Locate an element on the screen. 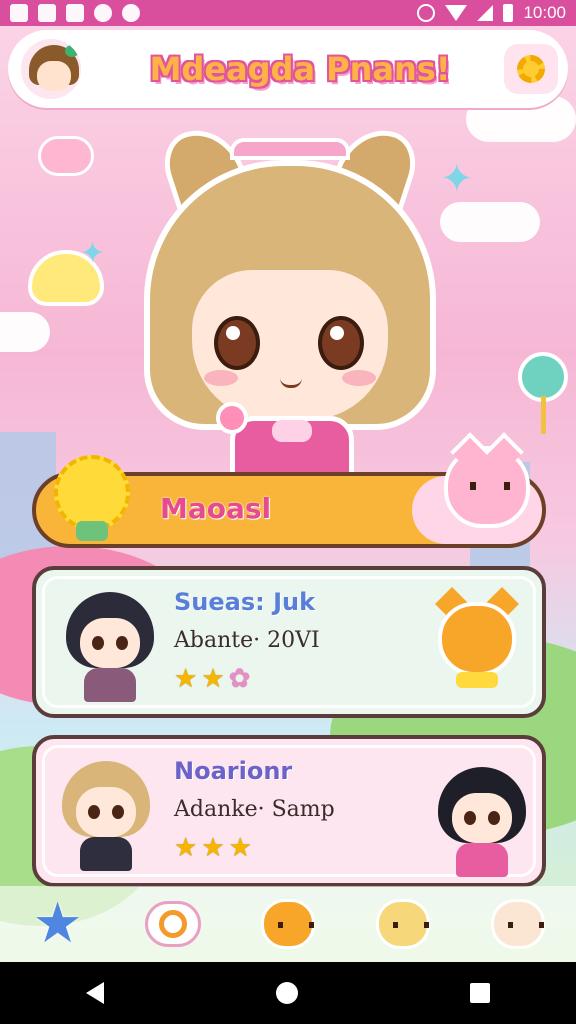  gallery-icon is located at coordinates (47, 13).